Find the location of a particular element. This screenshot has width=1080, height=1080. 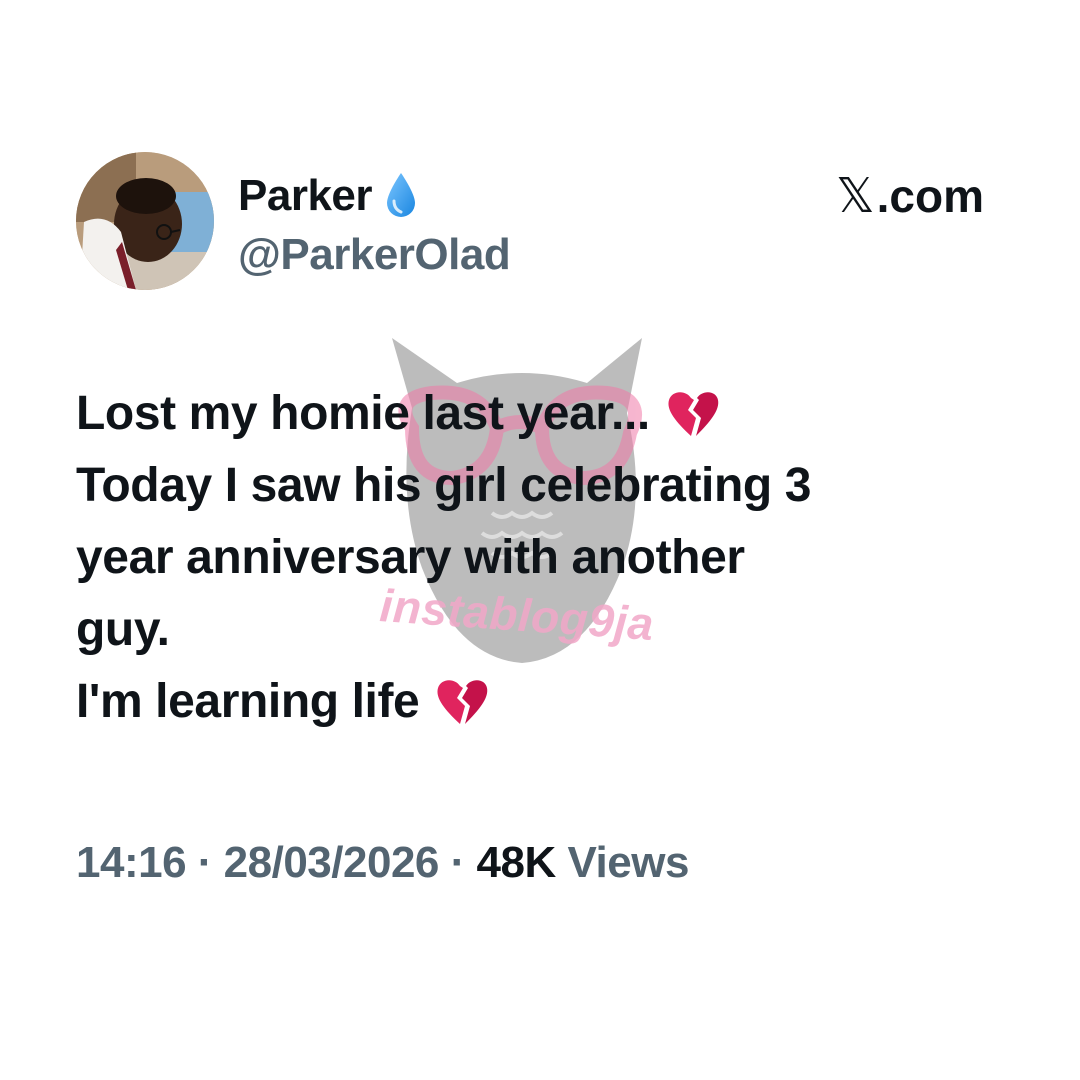

avatar-photo is located at coordinates (145, 221).